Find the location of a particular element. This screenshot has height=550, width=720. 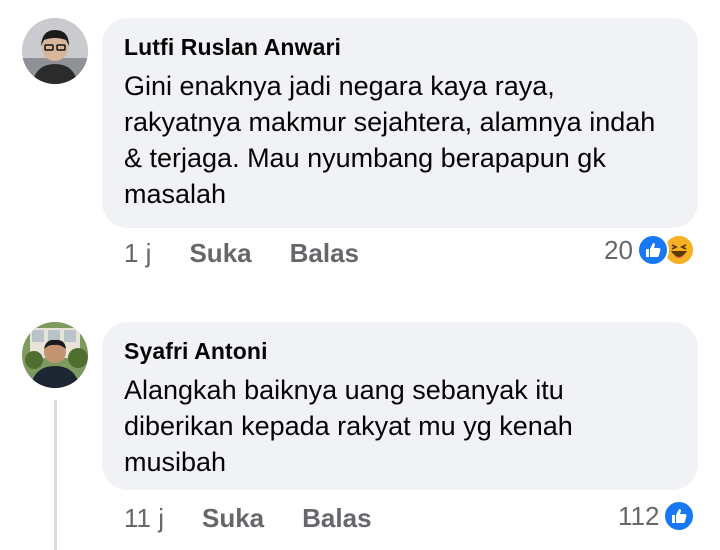

reaction-count: 20 is located at coordinates (618, 249).